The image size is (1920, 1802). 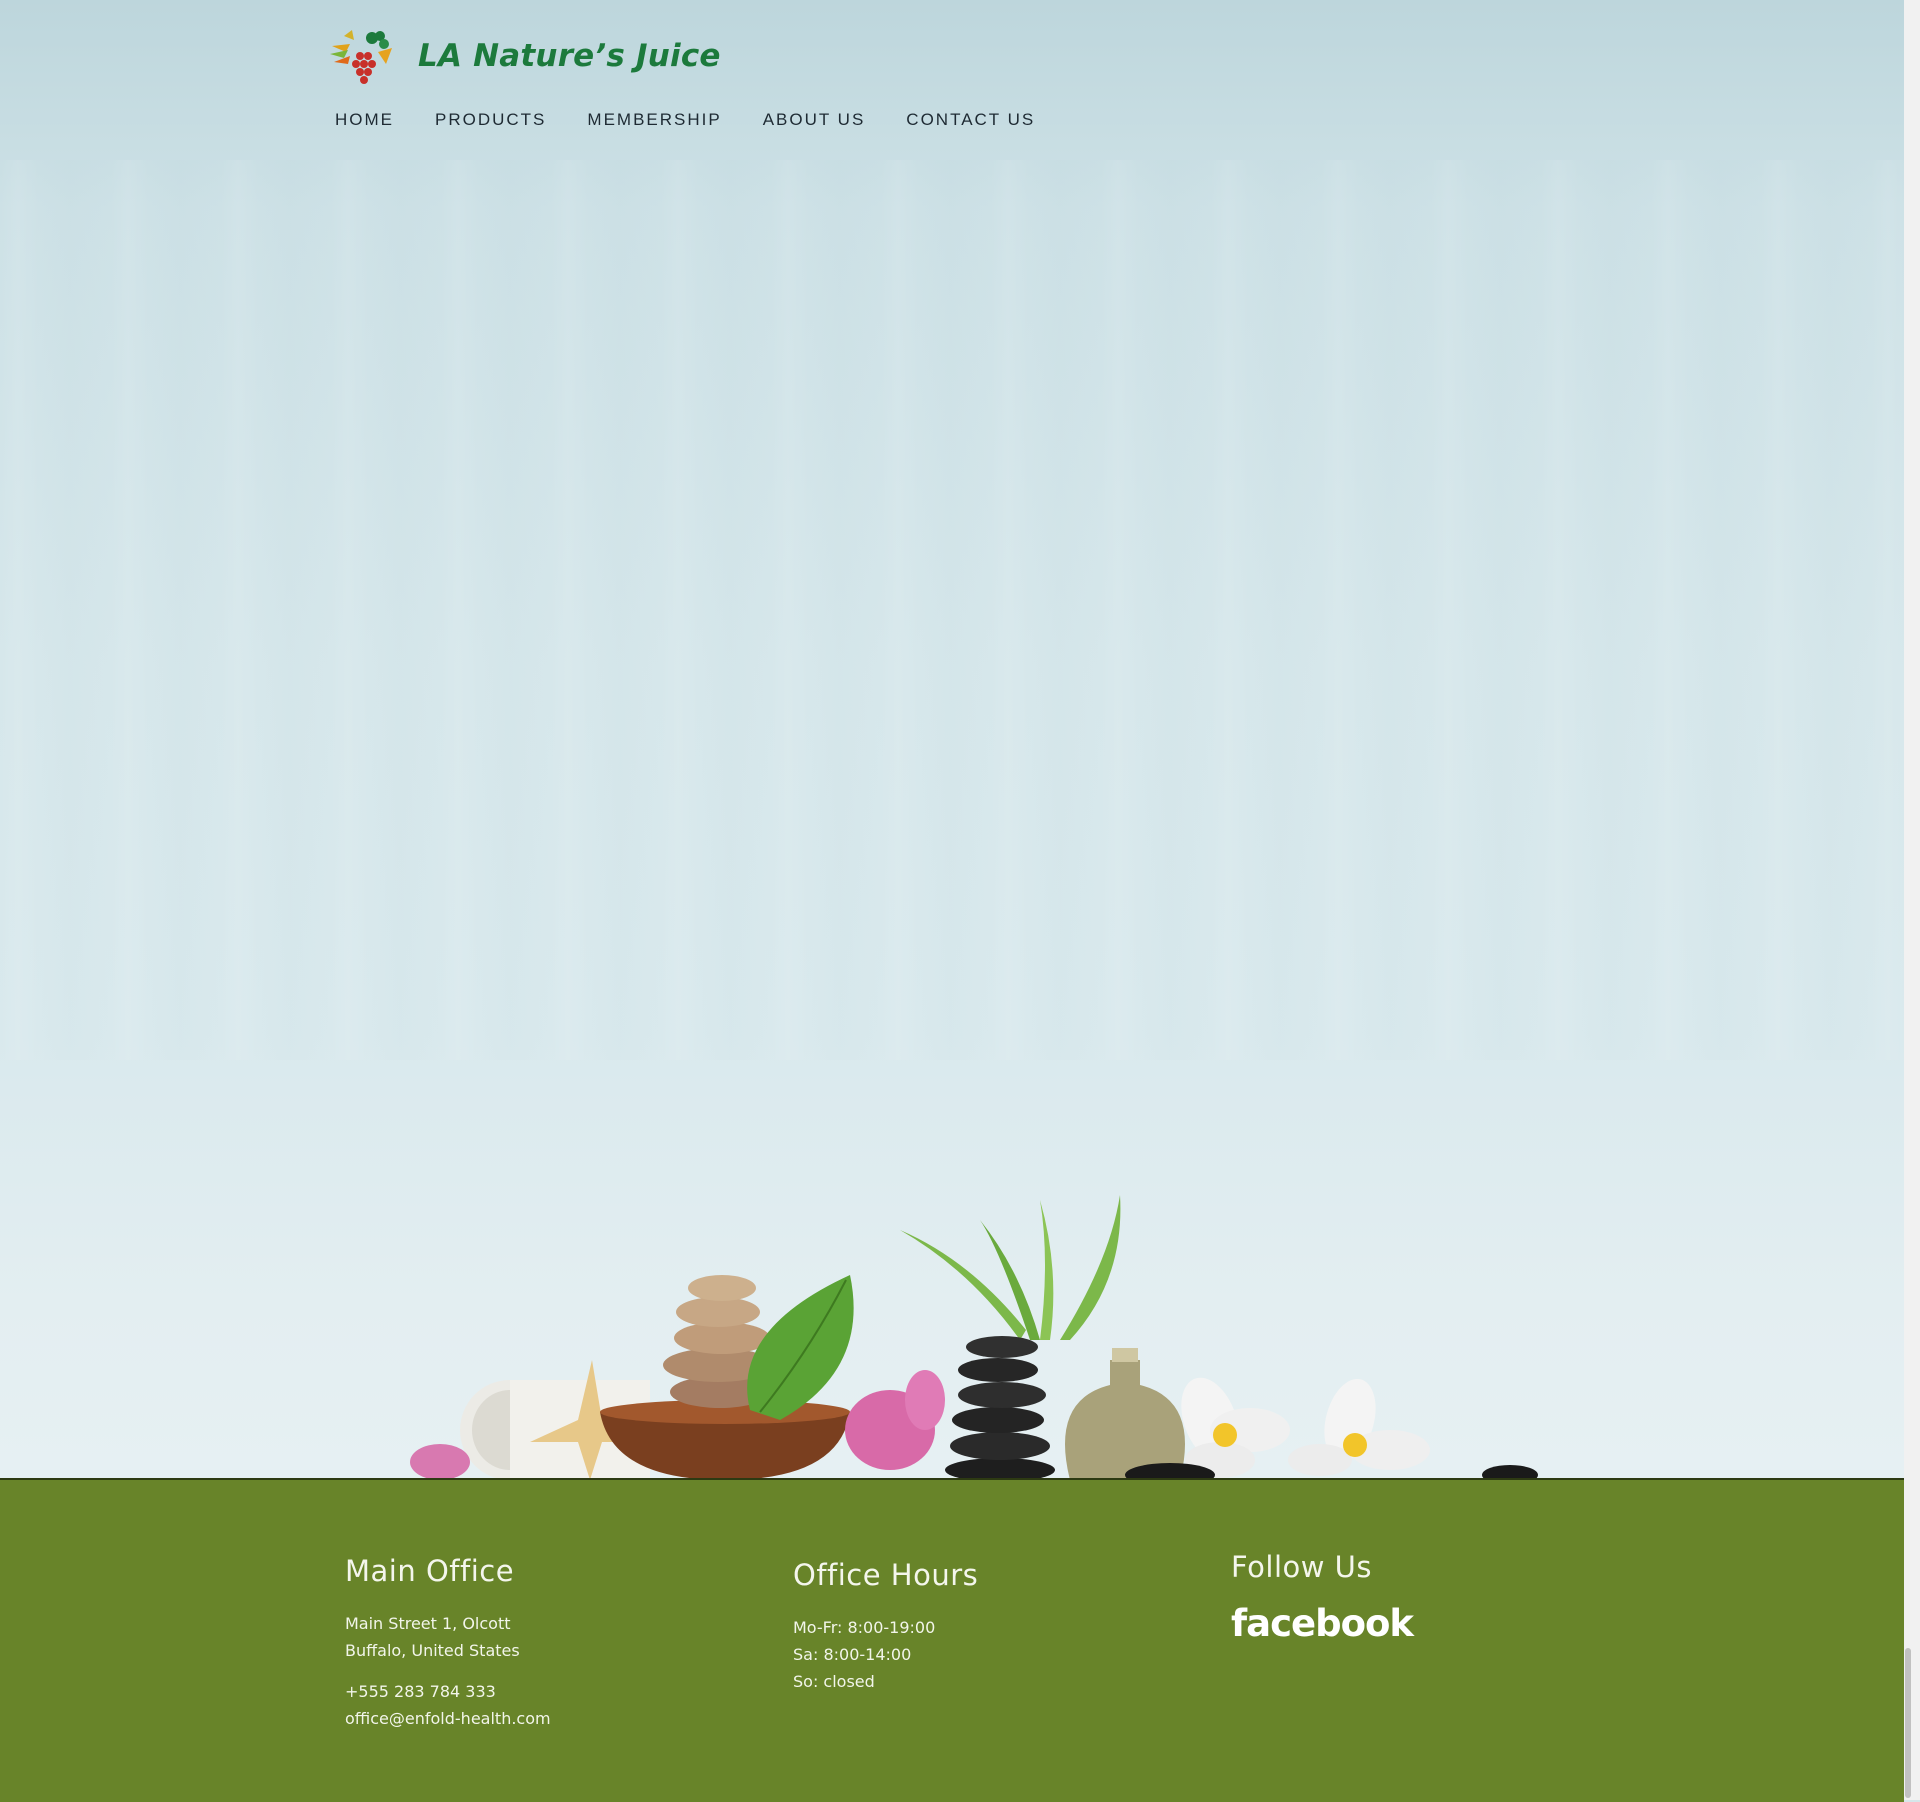 I want to click on nav-item-membership: MEMBERSHIP, so click(x=654, y=120).